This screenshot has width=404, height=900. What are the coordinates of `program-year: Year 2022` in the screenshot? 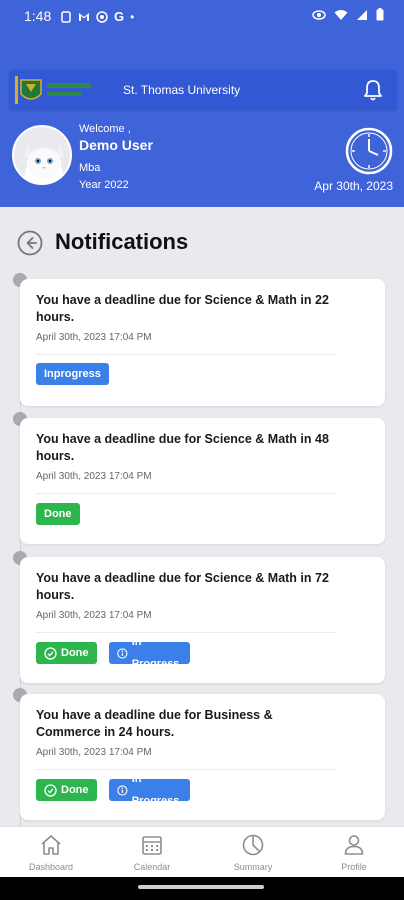 It's located at (104, 185).